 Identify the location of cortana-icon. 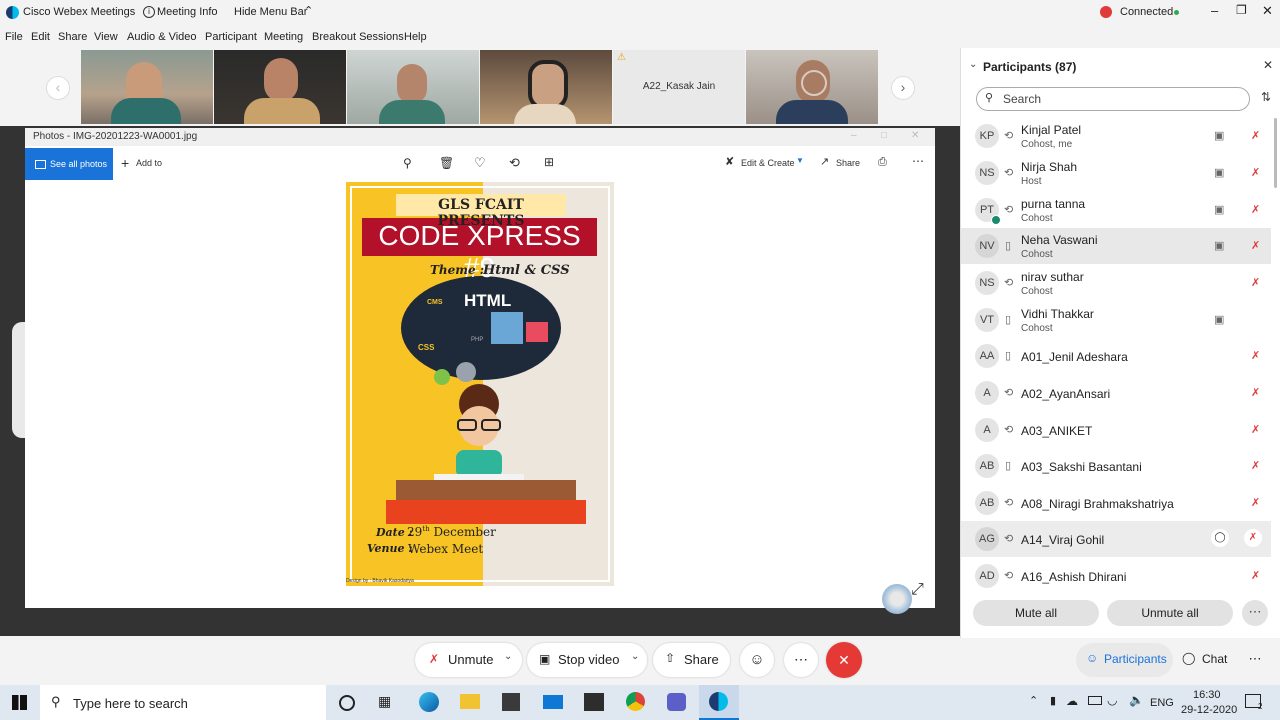
(347, 703).